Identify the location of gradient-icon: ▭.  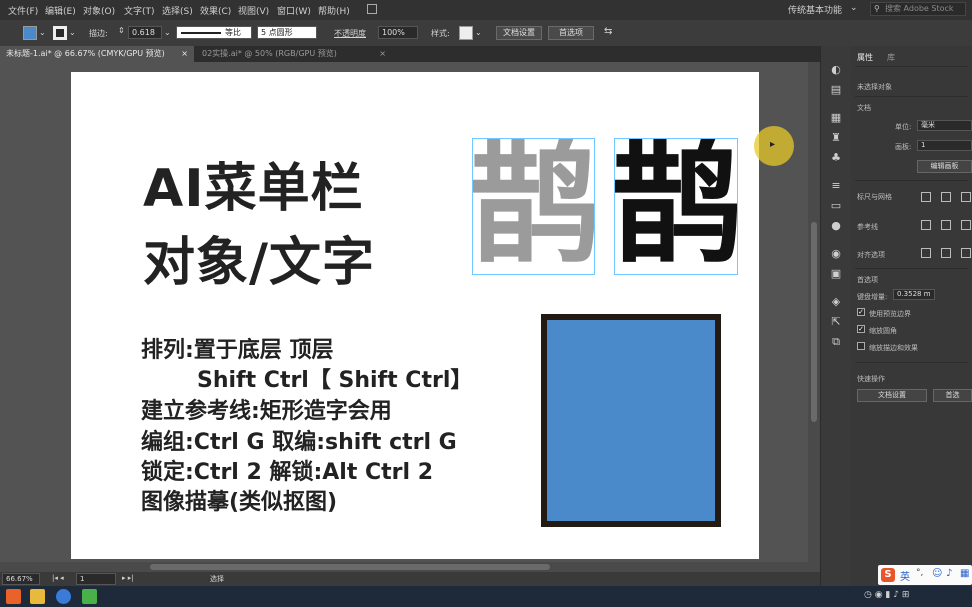
(836, 206).